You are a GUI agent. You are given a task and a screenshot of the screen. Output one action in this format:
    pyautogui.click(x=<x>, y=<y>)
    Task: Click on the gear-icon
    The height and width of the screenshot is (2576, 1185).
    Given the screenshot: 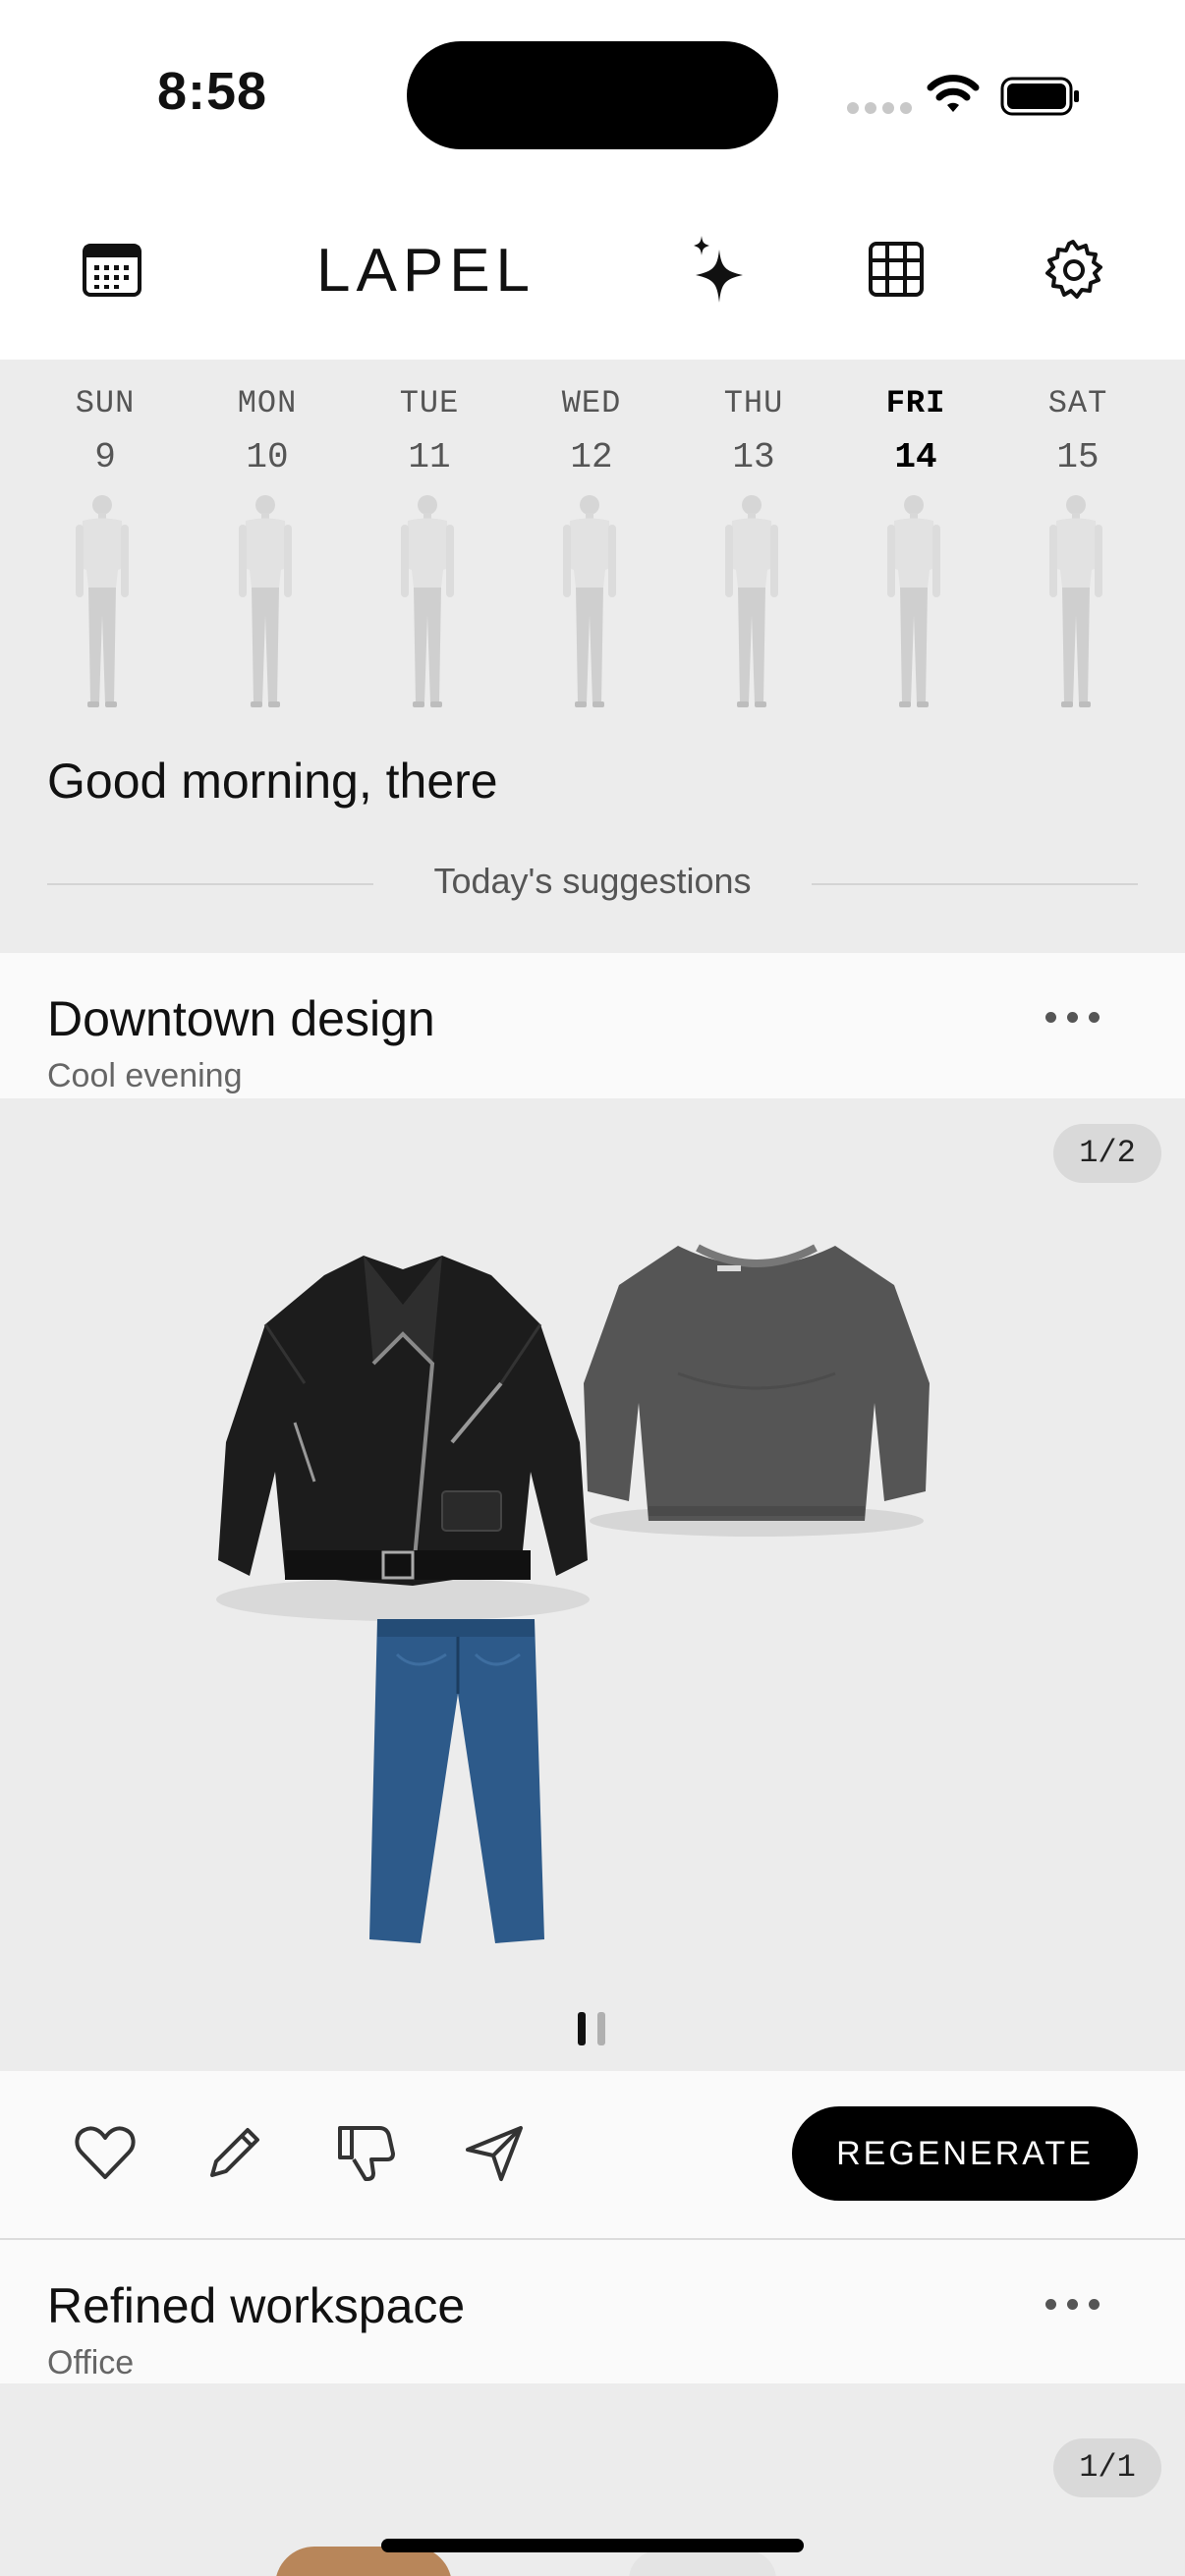 What is the action you would take?
    pyautogui.click(x=1073, y=269)
    